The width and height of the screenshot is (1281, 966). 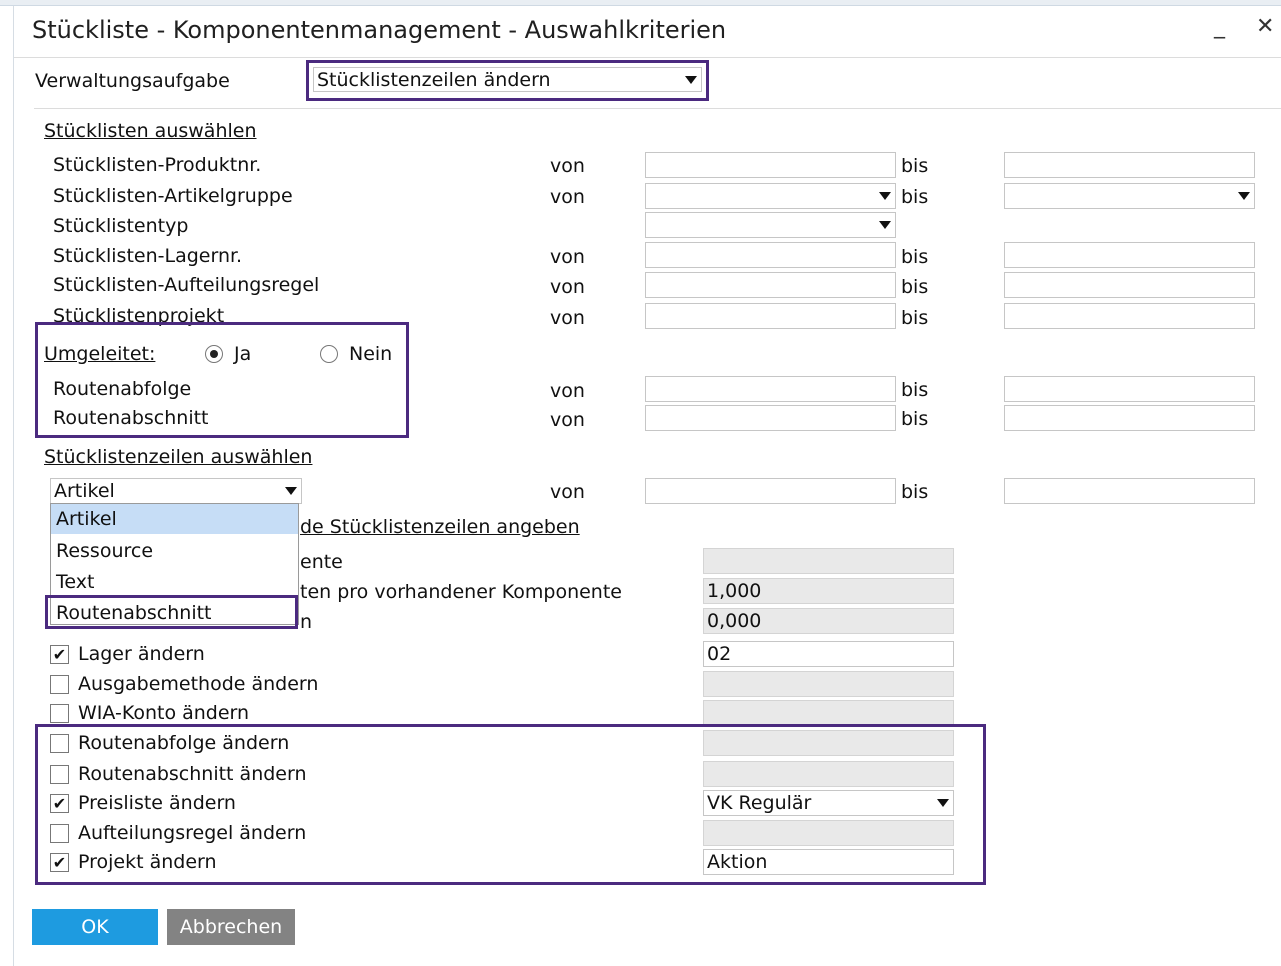 What do you see at coordinates (1129, 196) in the screenshot?
I see `bom-itemgroup-to-select` at bounding box center [1129, 196].